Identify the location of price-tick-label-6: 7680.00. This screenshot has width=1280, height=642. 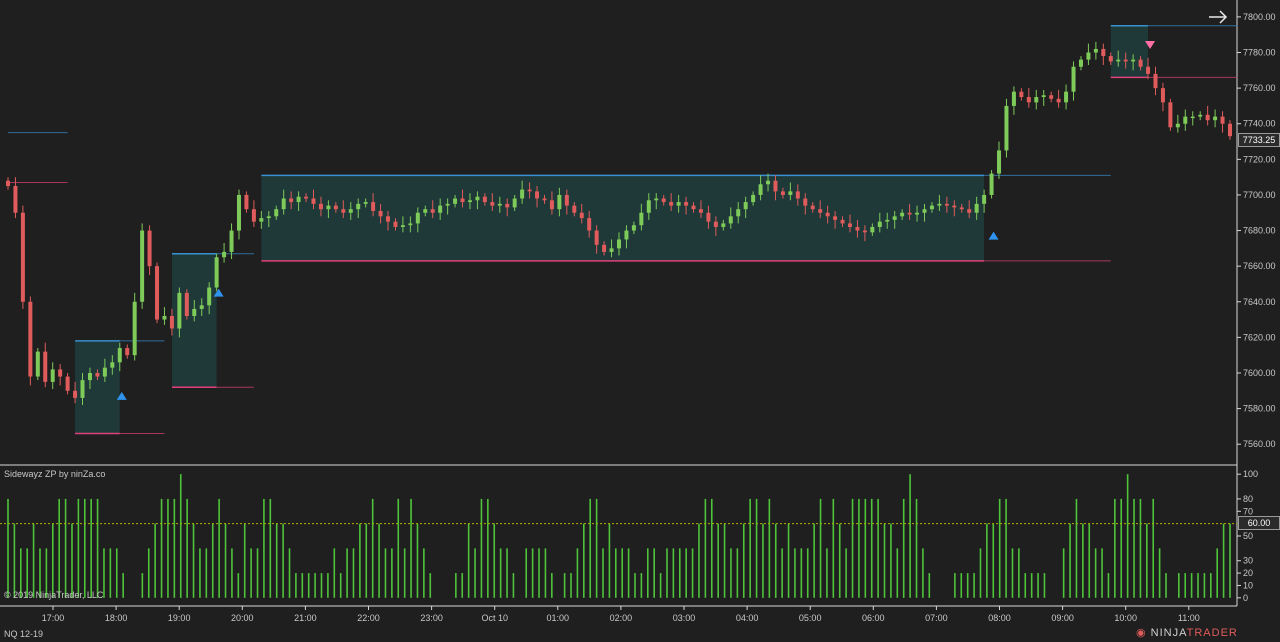
(1259, 231).